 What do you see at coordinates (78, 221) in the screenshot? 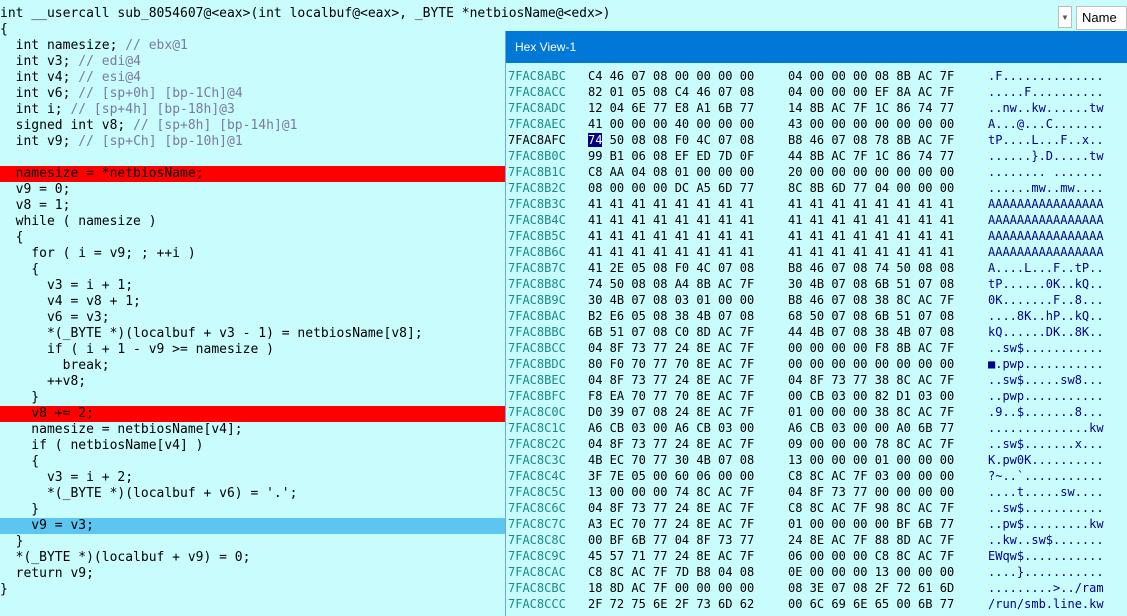
I see `code-line-text: while ( namesize )` at bounding box center [78, 221].